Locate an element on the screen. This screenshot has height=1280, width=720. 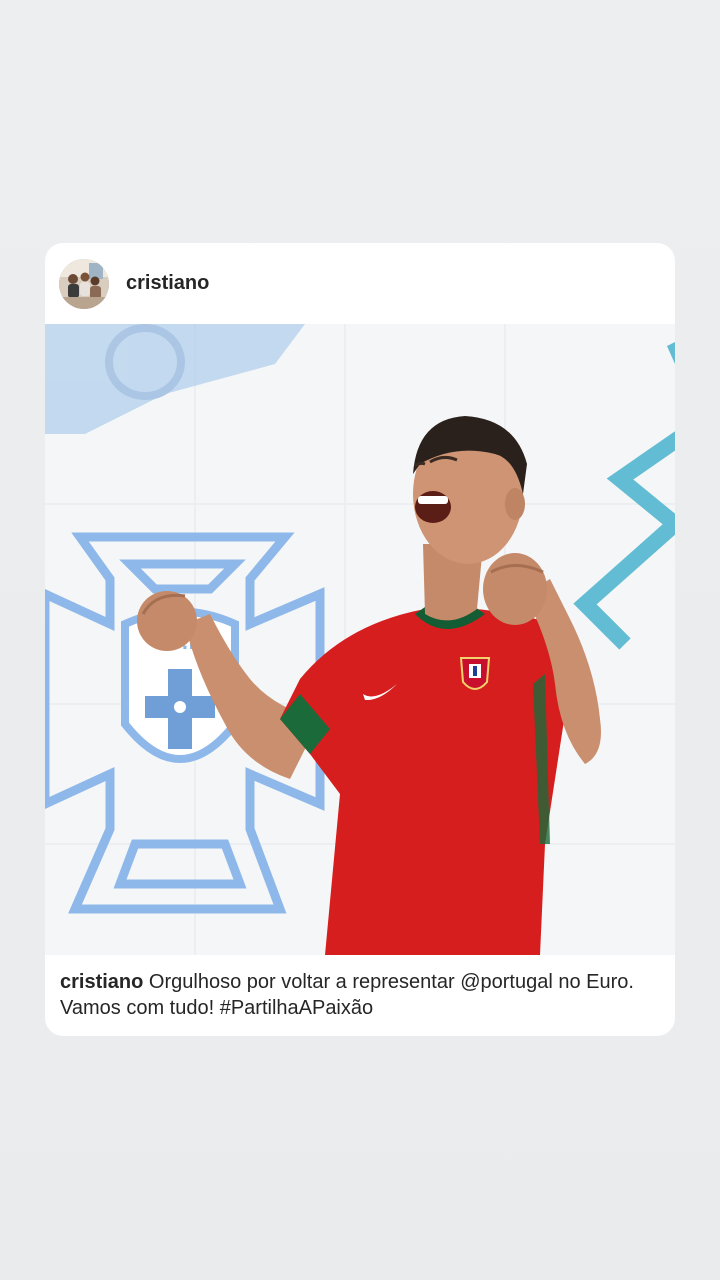
avatar-photo-icon is located at coordinates (84, 283).